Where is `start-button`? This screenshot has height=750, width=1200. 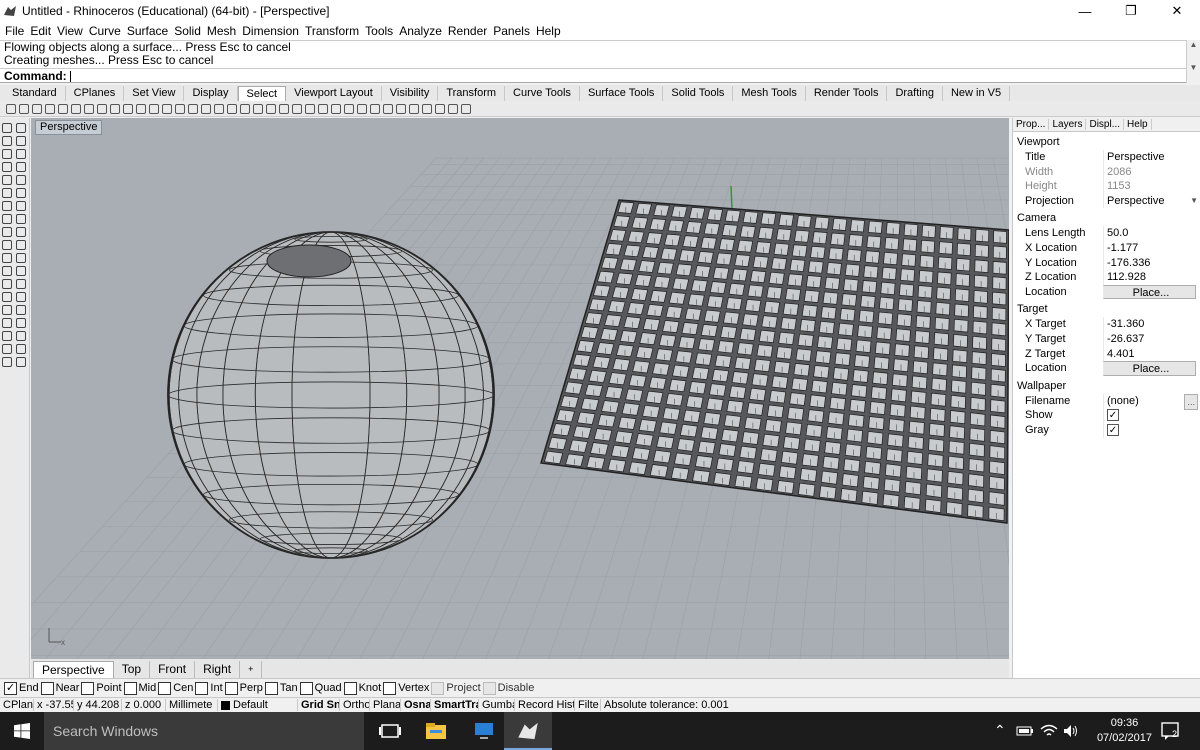
start-button is located at coordinates (22, 731).